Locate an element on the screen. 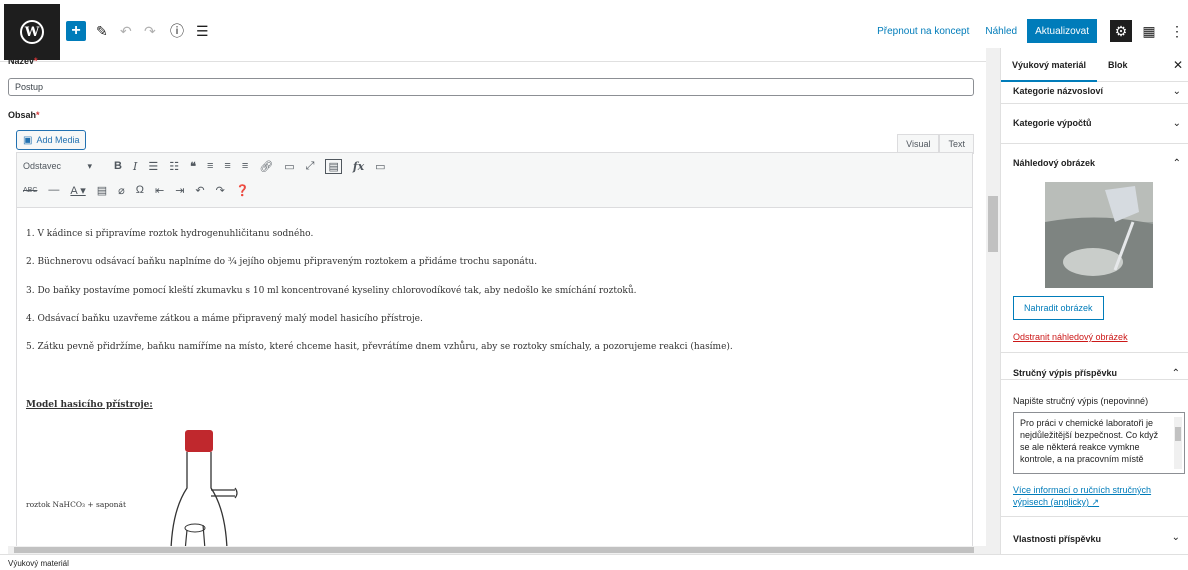  help-icon: ❓ is located at coordinates (243, 190).